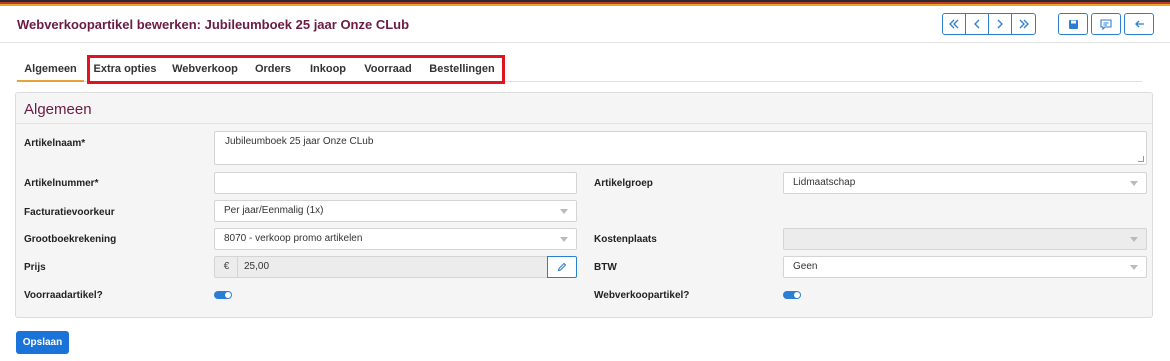  What do you see at coordinates (805, 266) in the screenshot?
I see `btw-value: Geen` at bounding box center [805, 266].